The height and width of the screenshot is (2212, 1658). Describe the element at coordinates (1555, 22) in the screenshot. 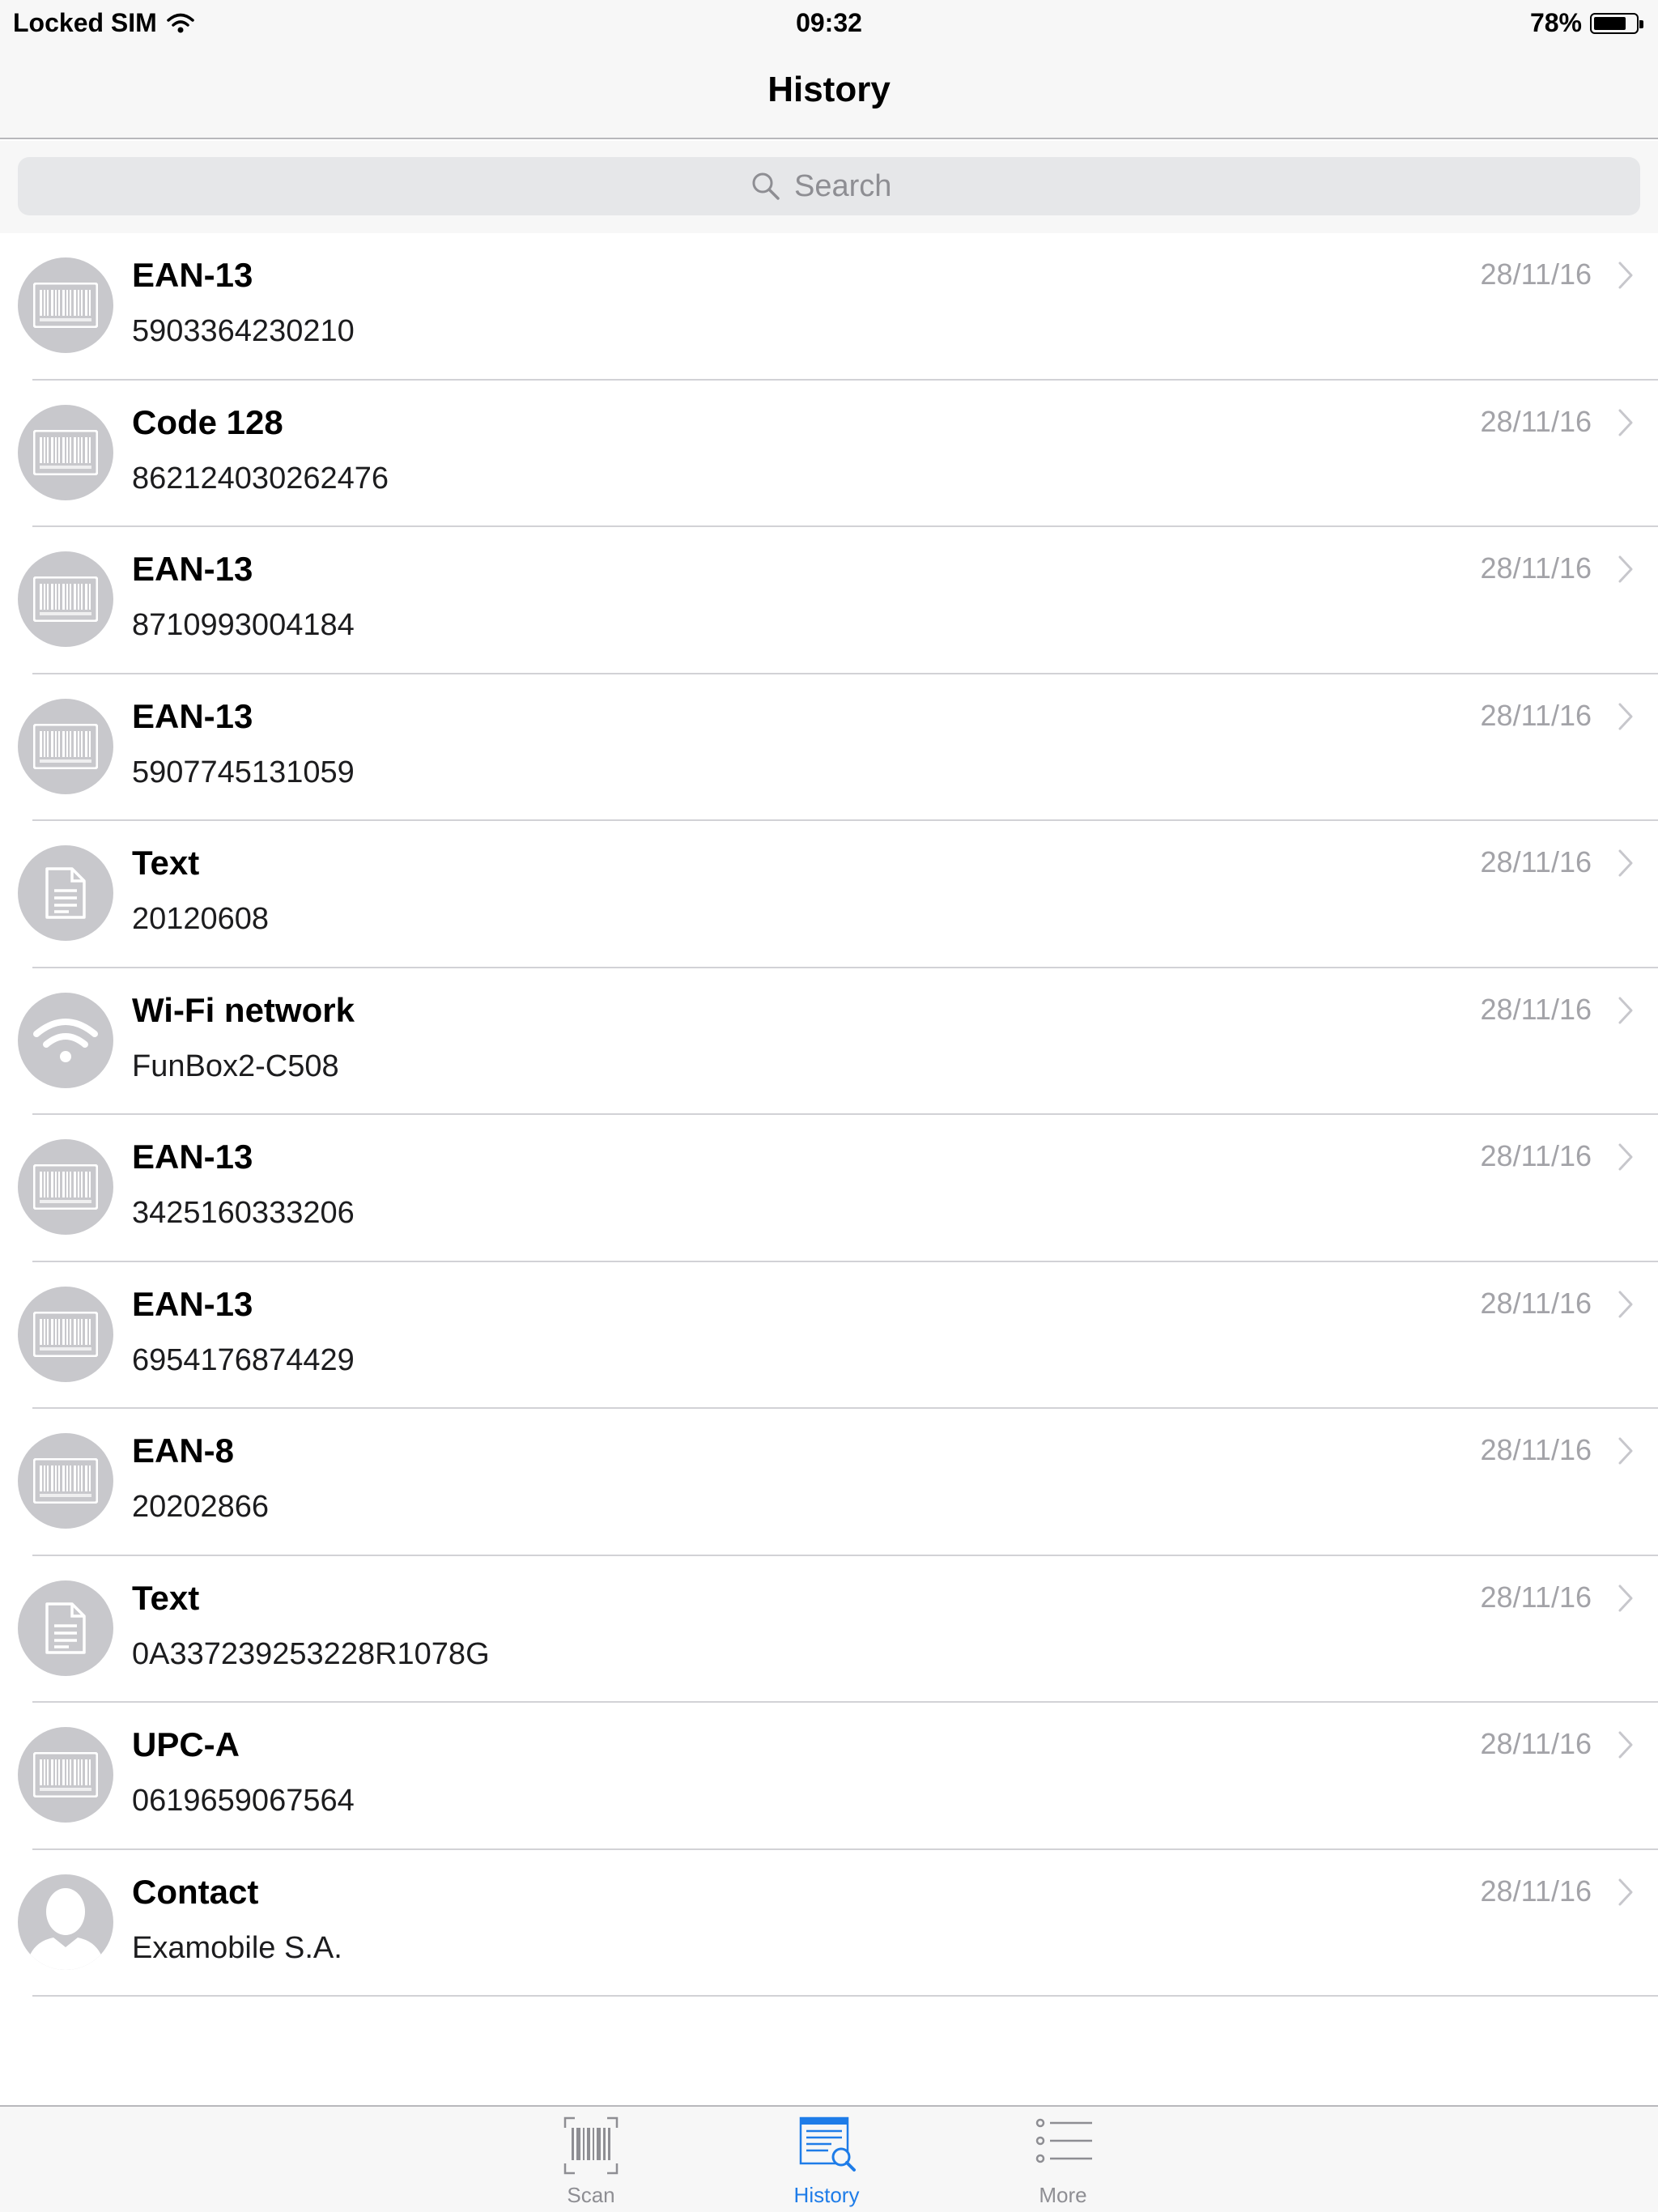

I see `battery-percent: 78%` at that location.